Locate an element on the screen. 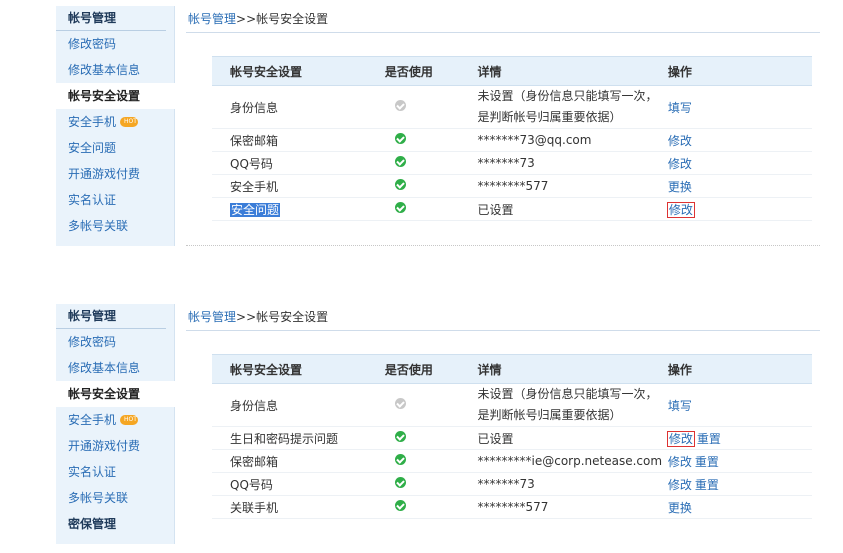 The width and height of the screenshot is (843, 553). table-row: QQ号码 *******73 修改 重置 is located at coordinates (512, 484).